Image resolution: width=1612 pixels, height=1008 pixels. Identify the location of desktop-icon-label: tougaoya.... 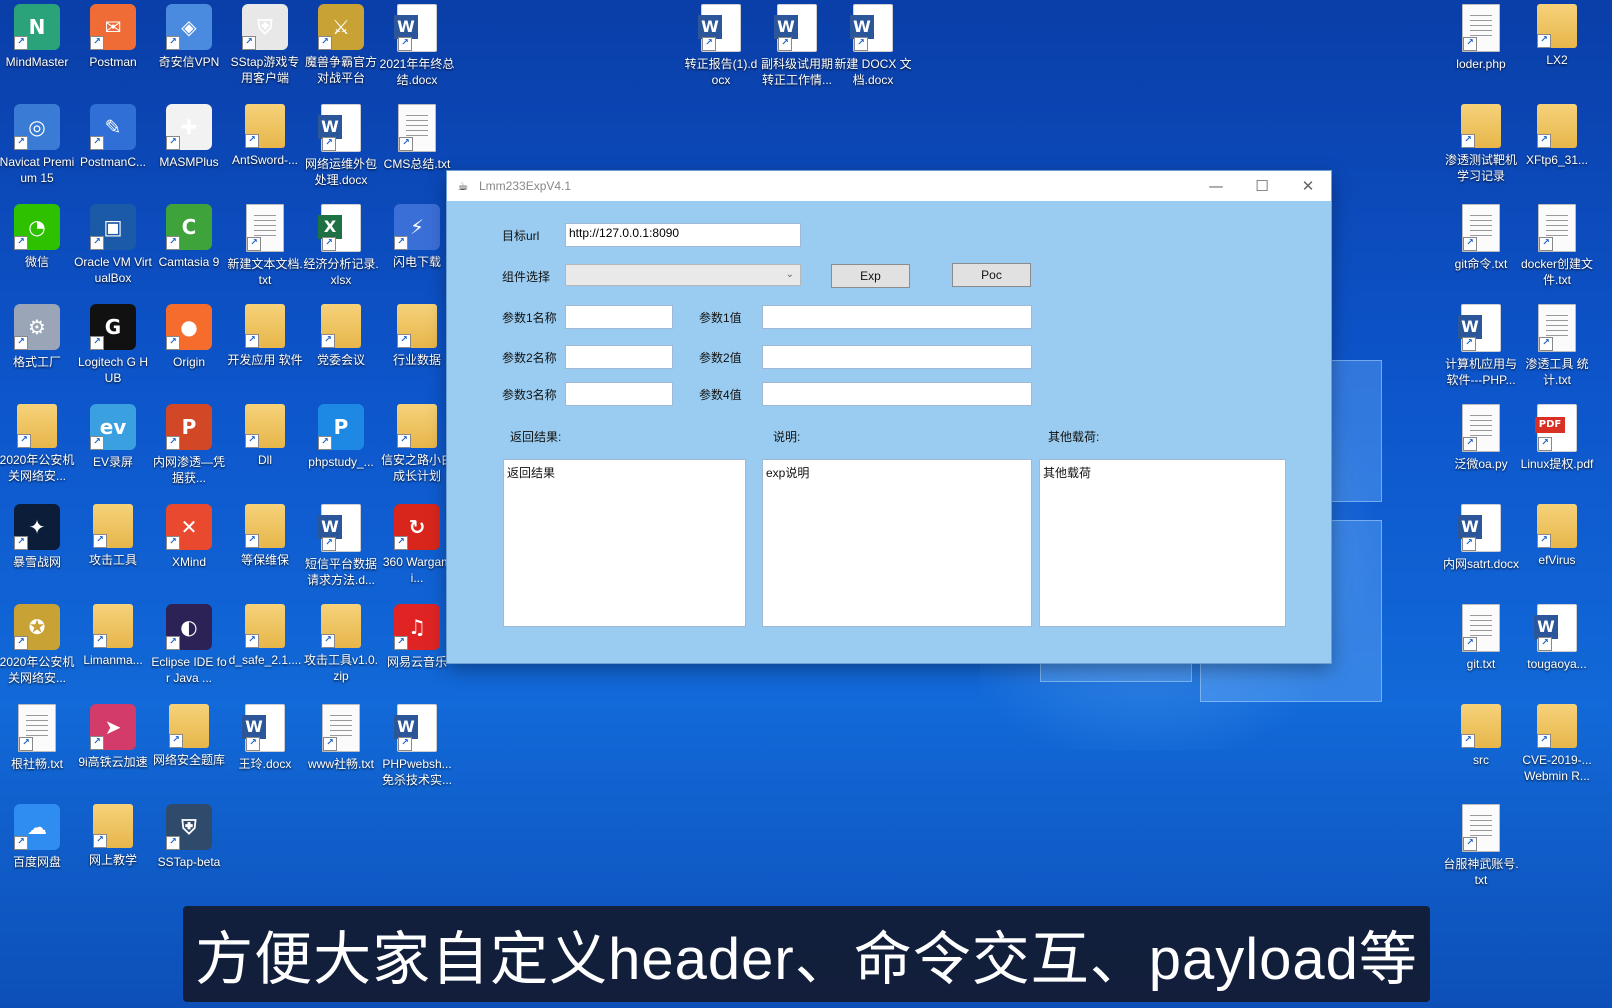
(1557, 664).